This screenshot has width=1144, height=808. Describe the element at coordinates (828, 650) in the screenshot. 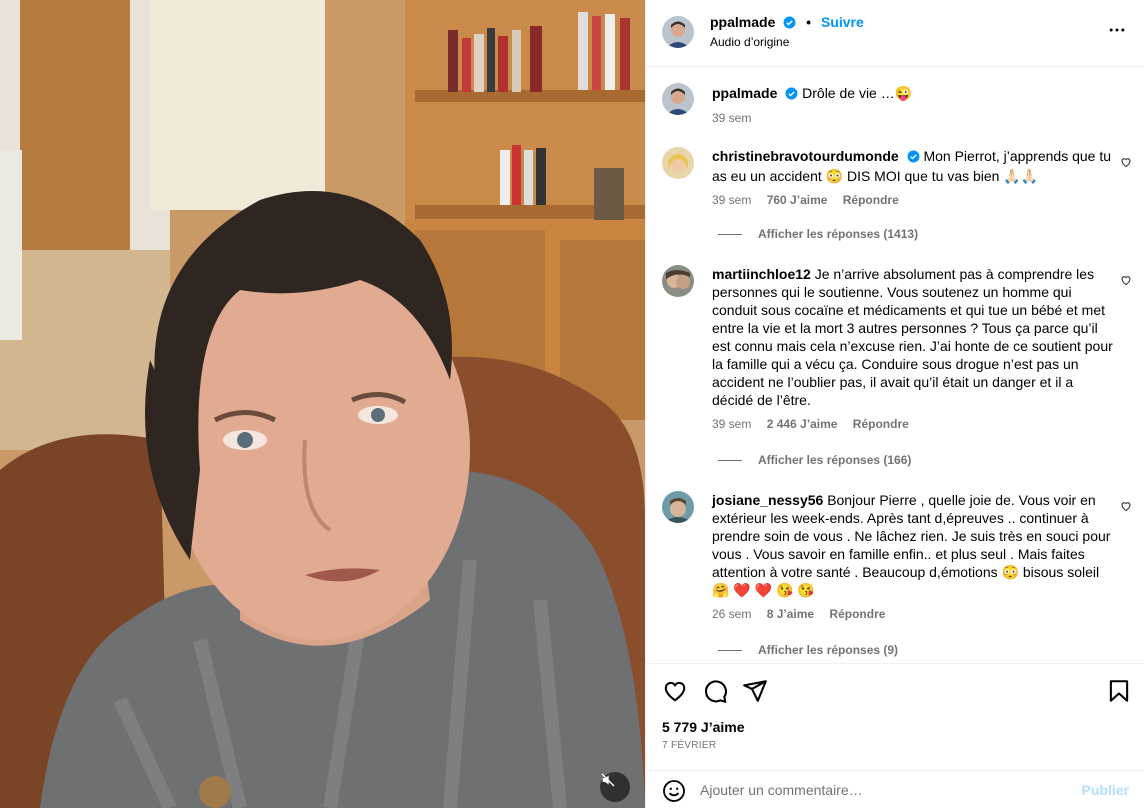

I see `view-replies-label: Afficher les réponses (9)` at that location.